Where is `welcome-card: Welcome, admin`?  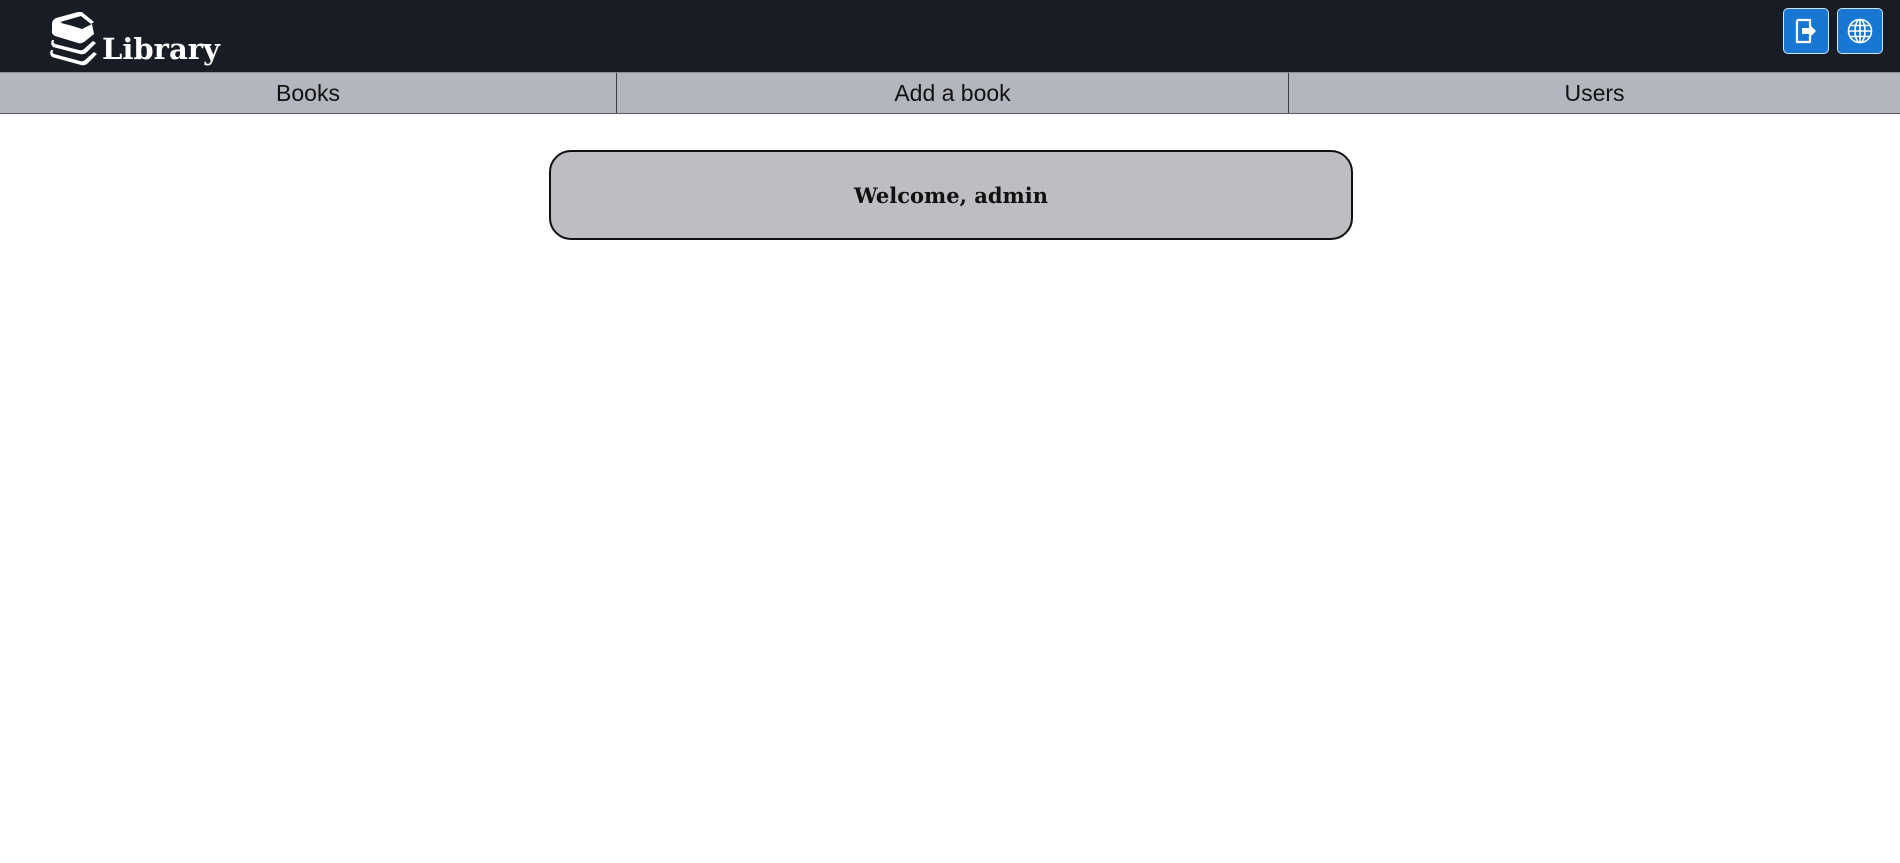
welcome-card: Welcome, admin is located at coordinates (951, 195).